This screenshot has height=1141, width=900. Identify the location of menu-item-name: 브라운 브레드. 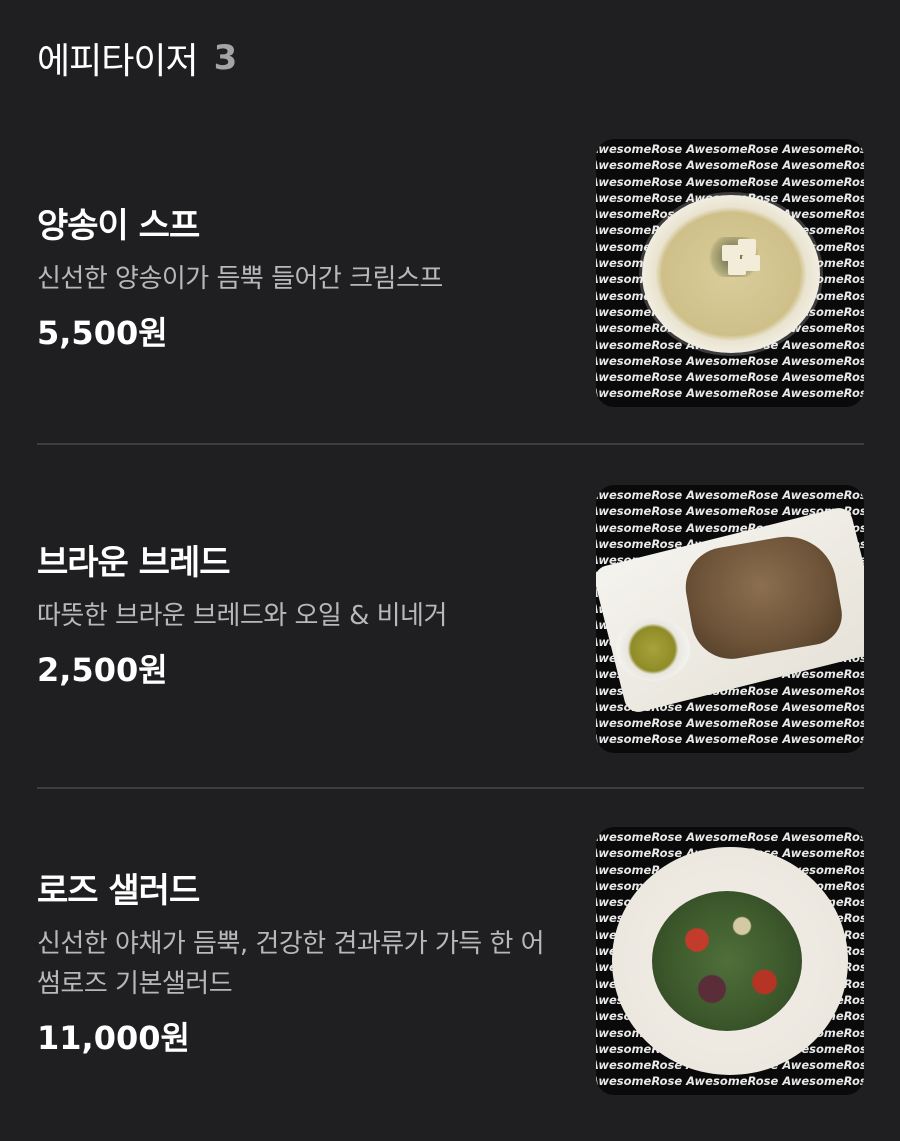
(134, 563).